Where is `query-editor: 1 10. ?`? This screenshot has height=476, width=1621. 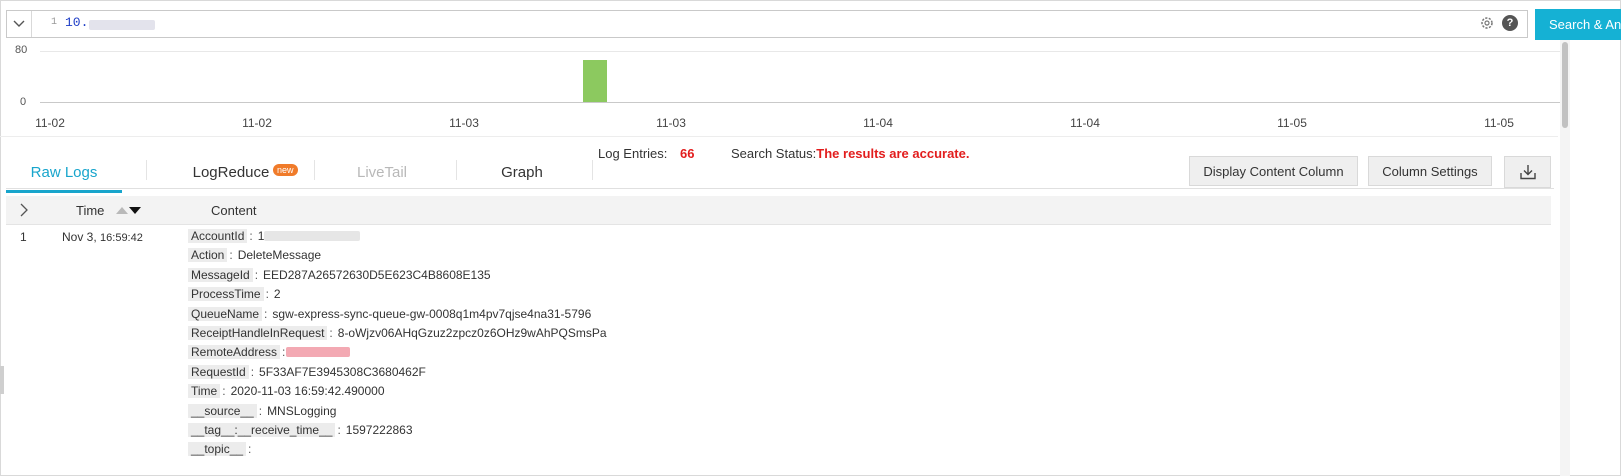 query-editor: 1 10. ? is located at coordinates (767, 24).